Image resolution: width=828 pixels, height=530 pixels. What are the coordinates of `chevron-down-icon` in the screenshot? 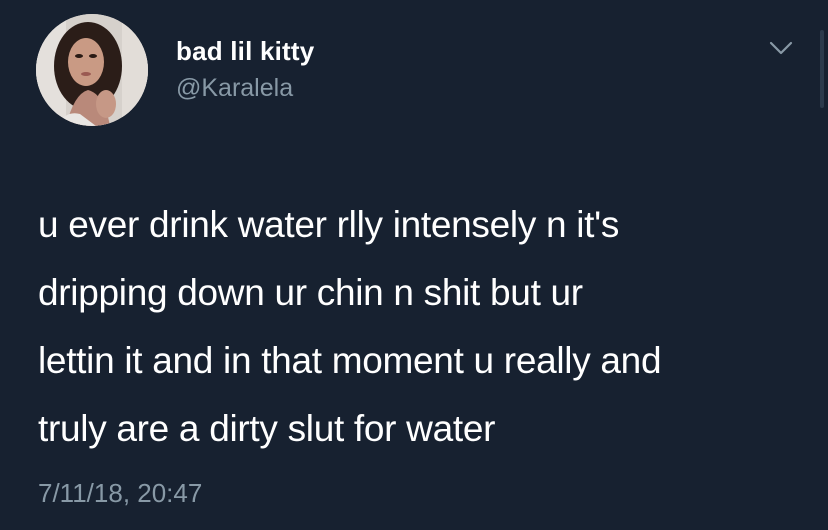 It's located at (781, 48).